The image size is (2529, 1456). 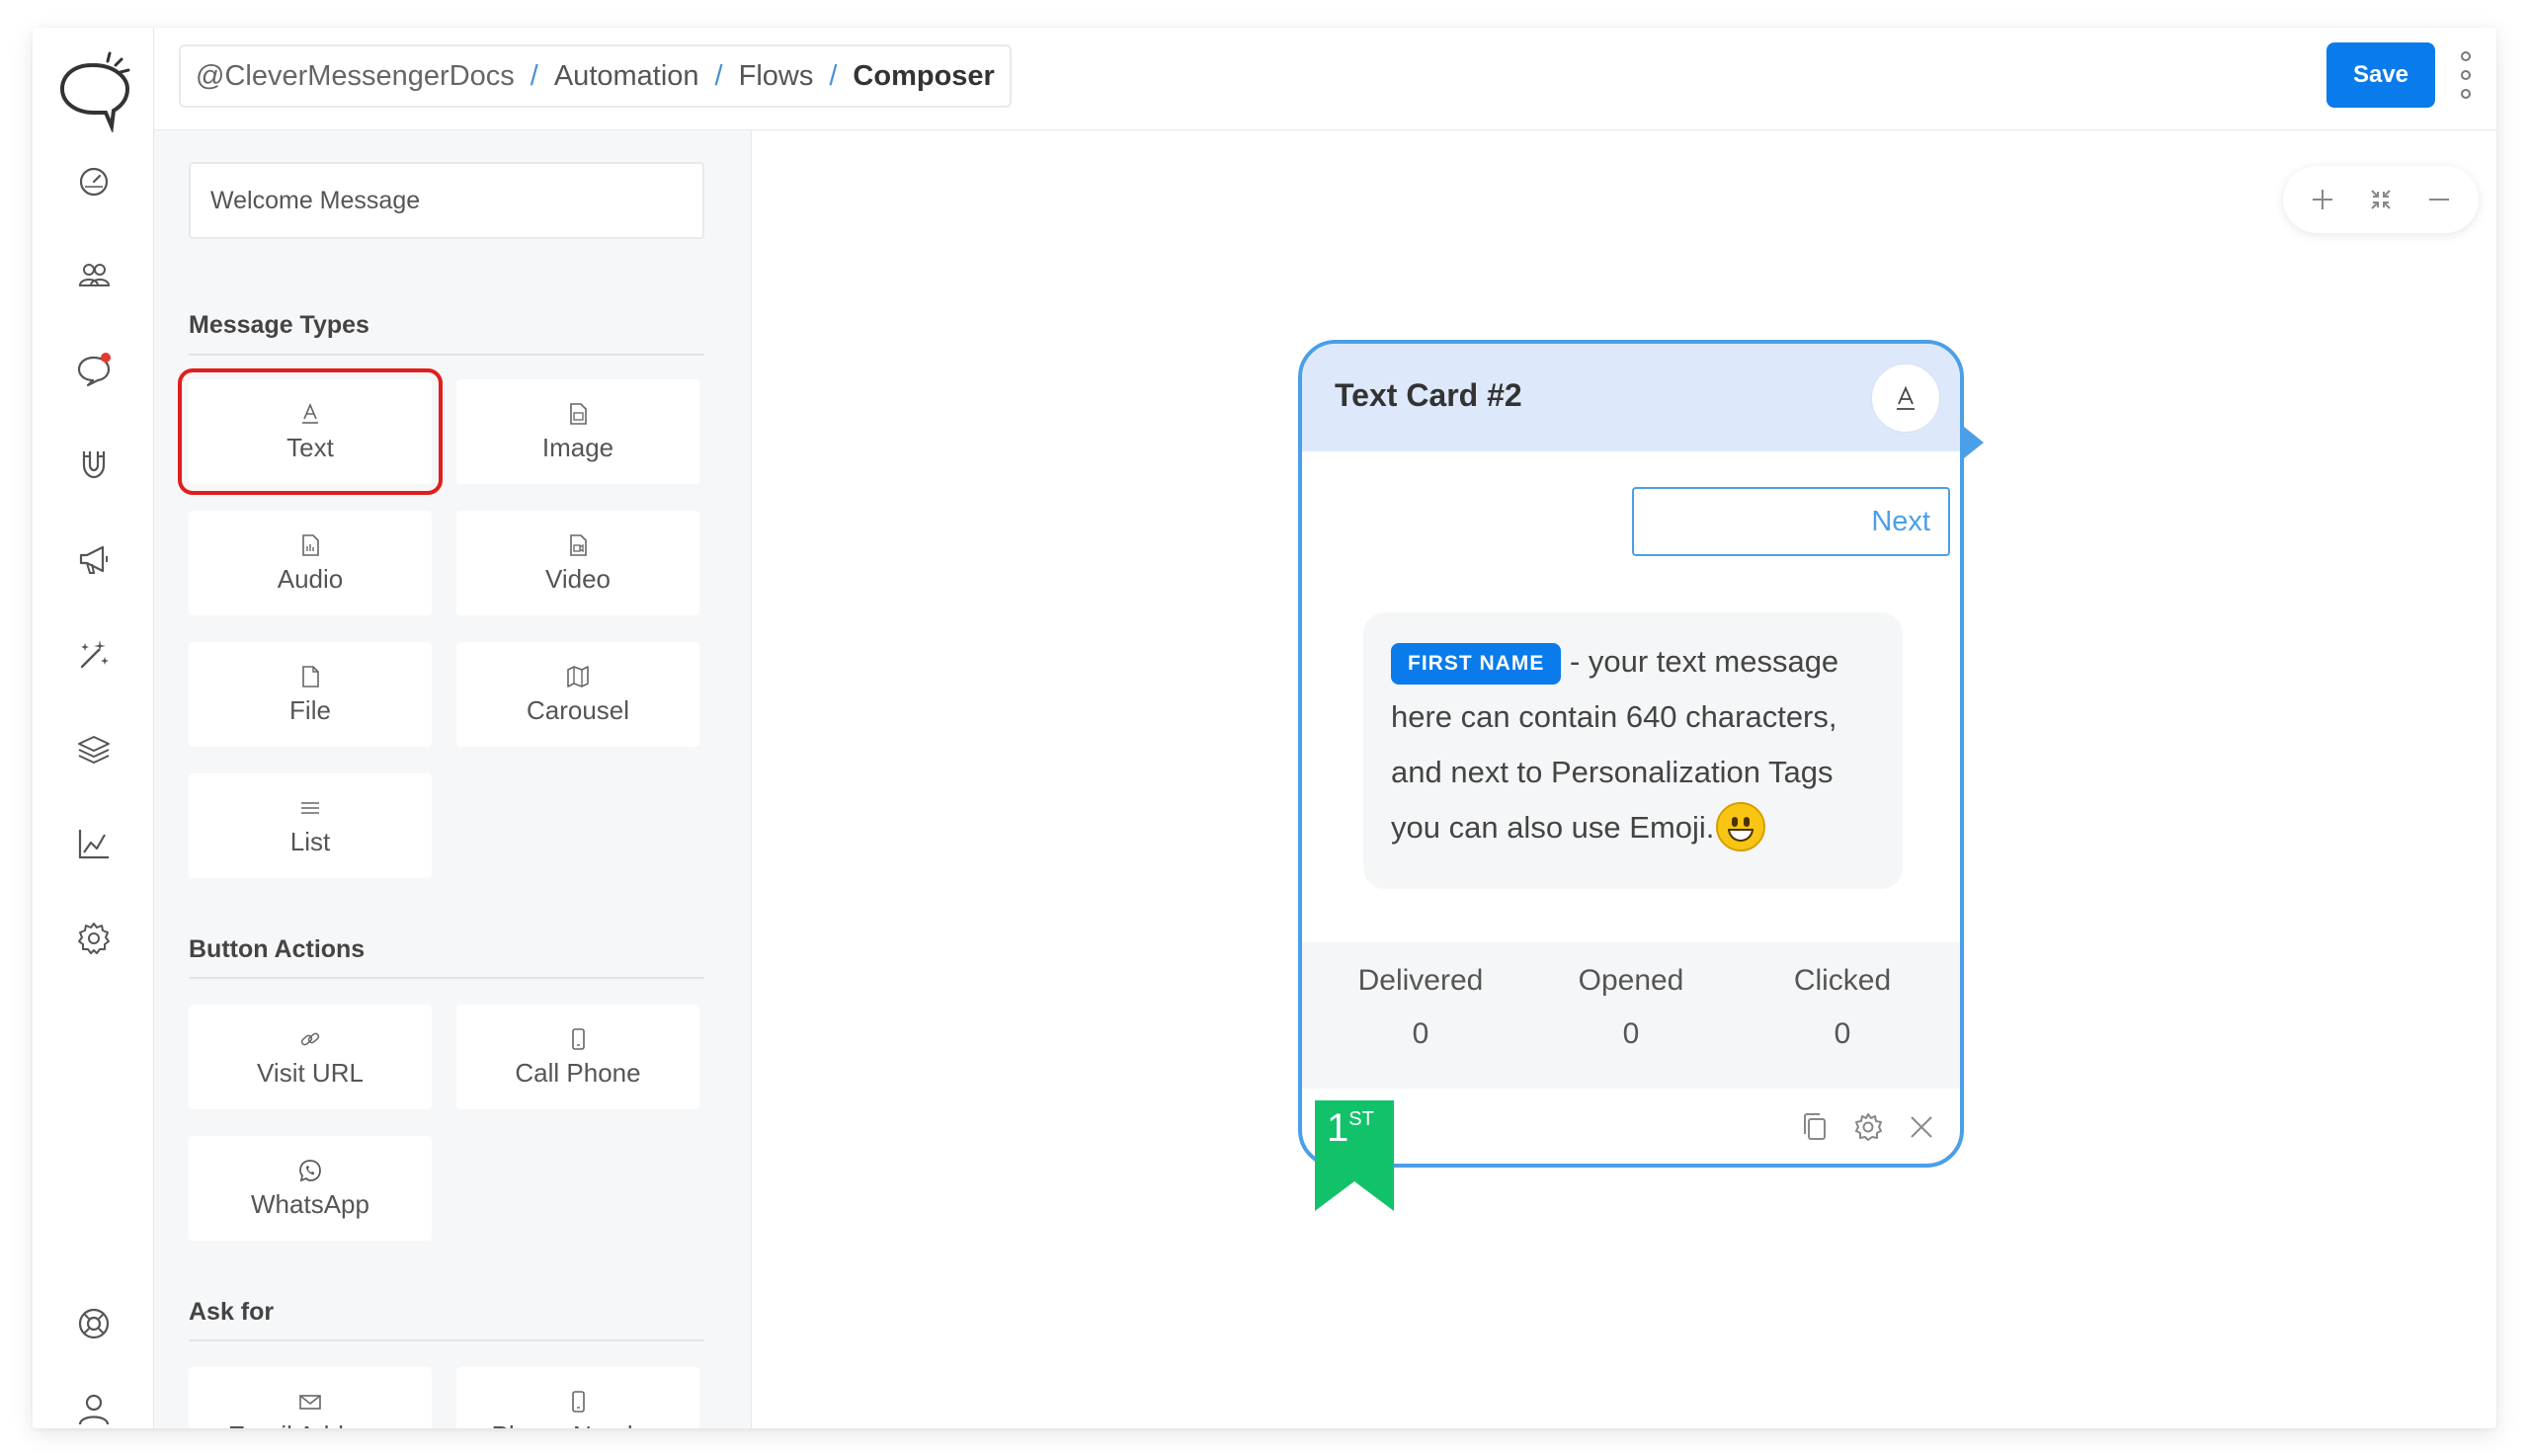 What do you see at coordinates (1631, 397) in the screenshot?
I see `card-header: Text Card #2` at bounding box center [1631, 397].